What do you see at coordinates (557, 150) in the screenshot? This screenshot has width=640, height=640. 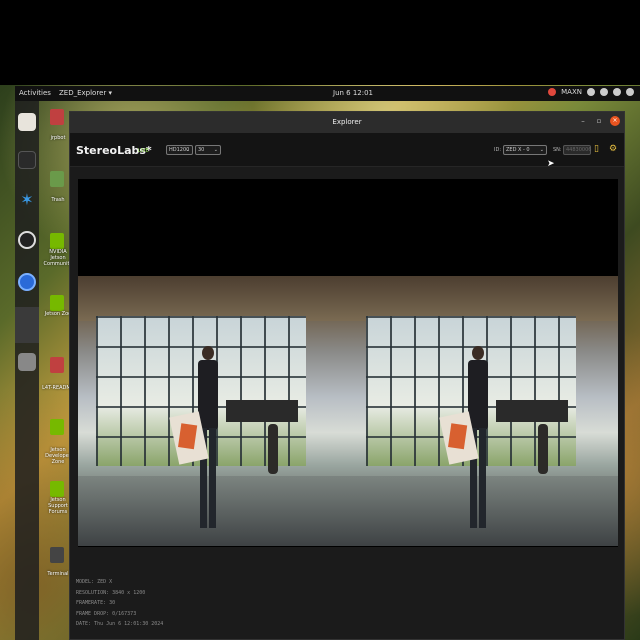 I see `serial-number-label: SN:` at bounding box center [557, 150].